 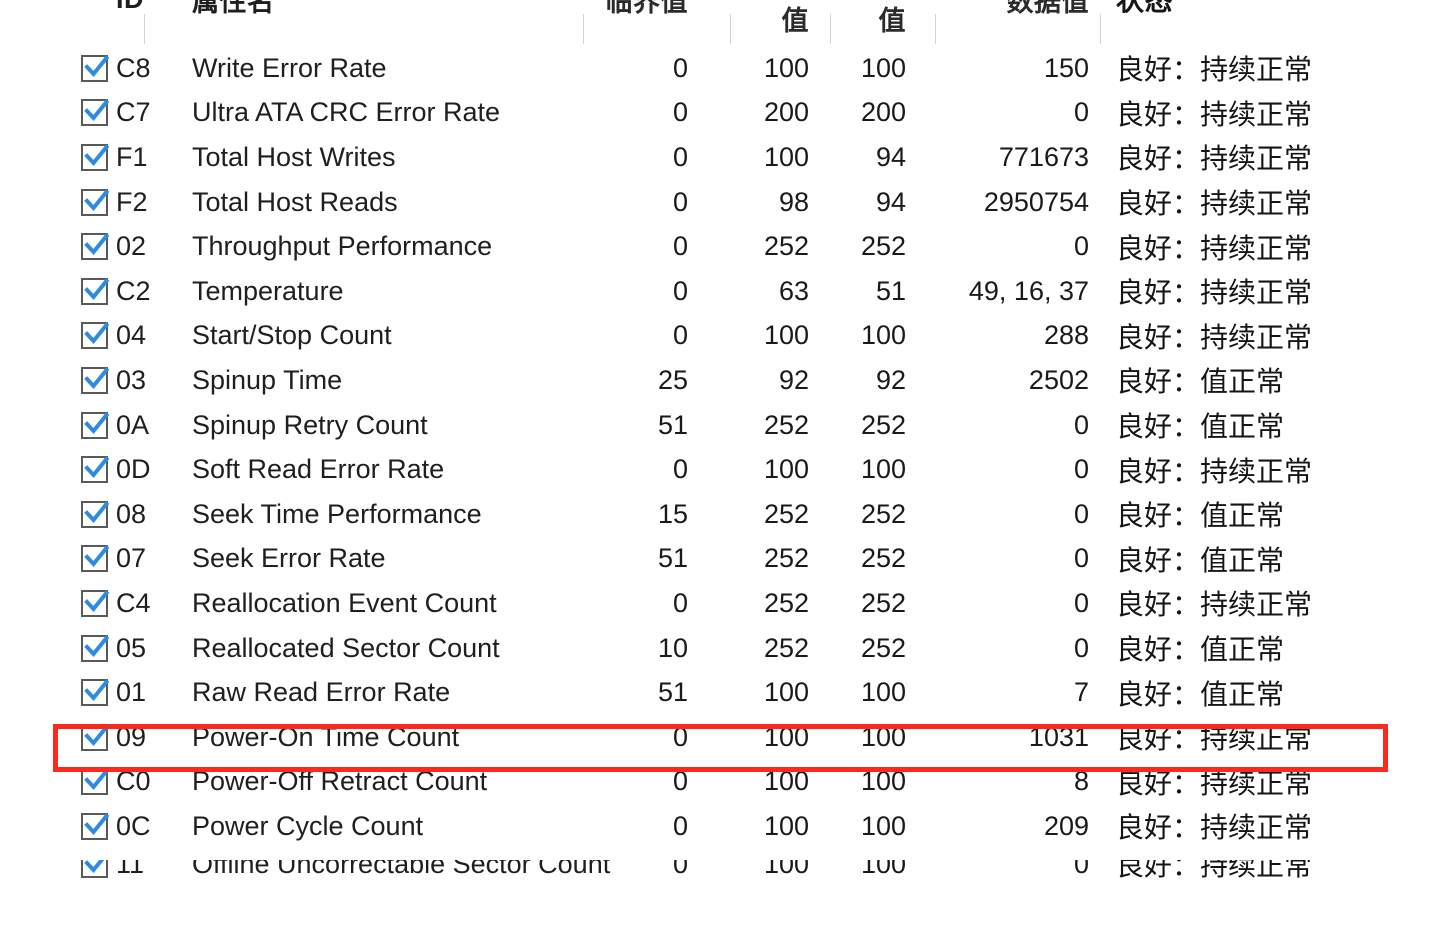 I want to click on table-row: 07 Seek Error Rate 51 252 252 0 良好：值正常, so click(x=720, y=559).